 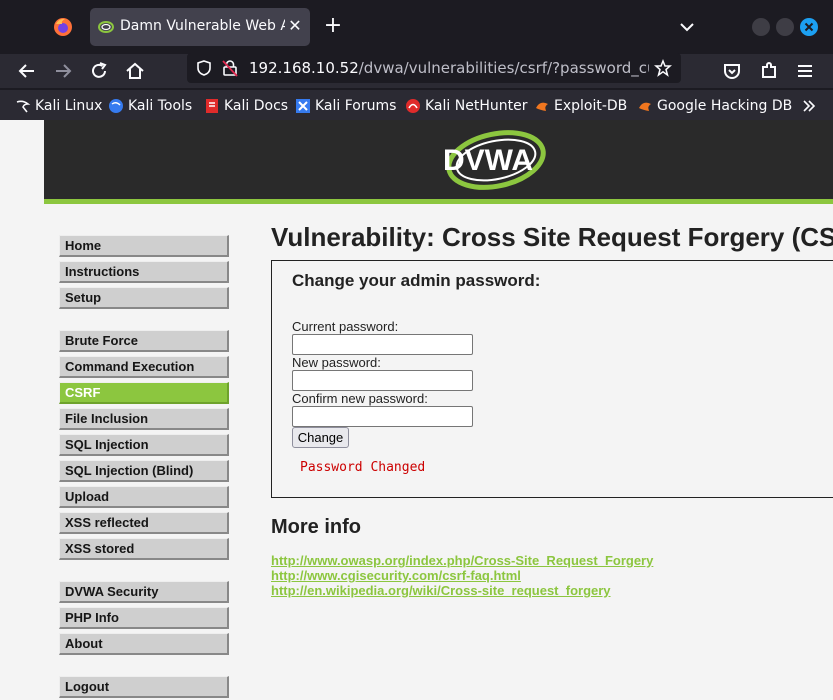 I want to click on more-info-heading: More info, so click(x=316, y=527).